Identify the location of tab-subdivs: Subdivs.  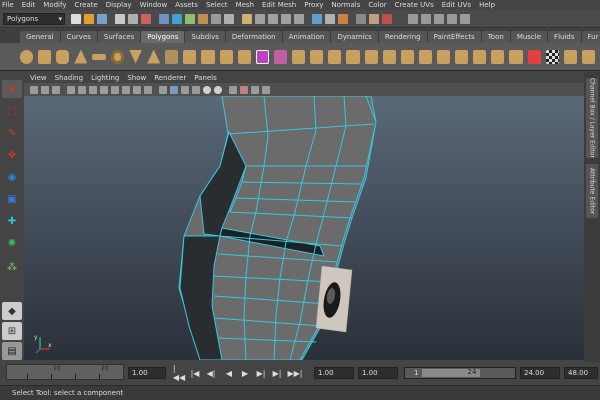
(205, 37).